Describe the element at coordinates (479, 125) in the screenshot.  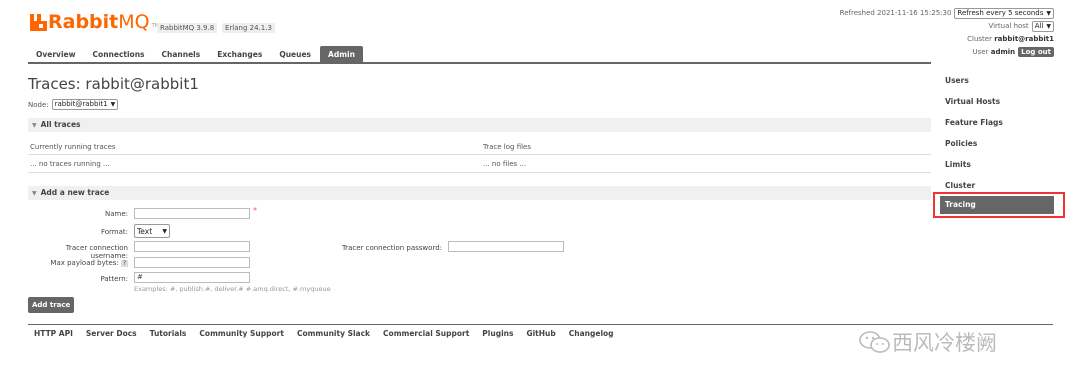
I see `all-traces-section-header: ▼ All traces` at that location.